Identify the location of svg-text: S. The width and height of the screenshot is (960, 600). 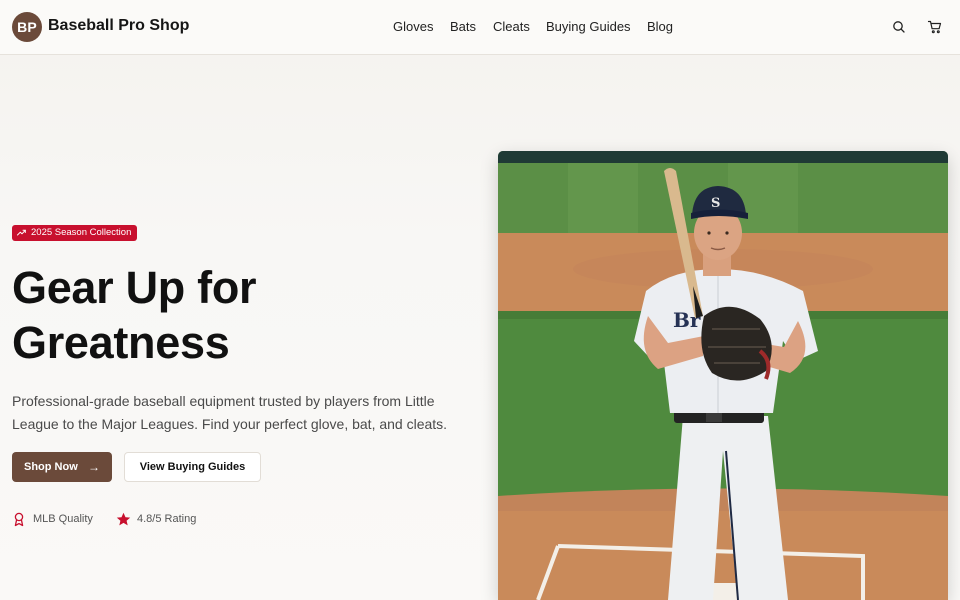
(715, 203).